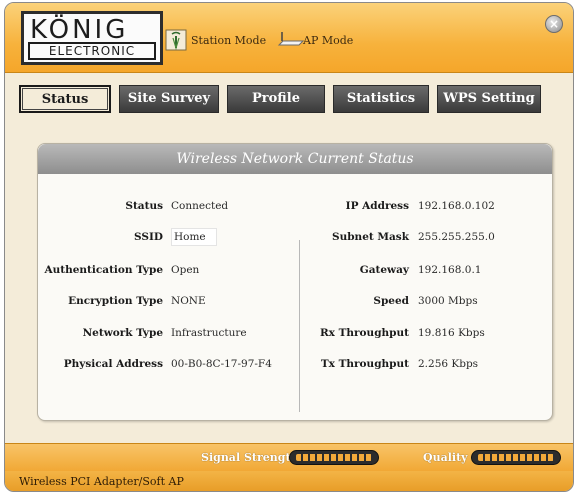 This screenshot has width=578, height=495. I want to click on field-label: Subnet Mask, so click(370, 237).